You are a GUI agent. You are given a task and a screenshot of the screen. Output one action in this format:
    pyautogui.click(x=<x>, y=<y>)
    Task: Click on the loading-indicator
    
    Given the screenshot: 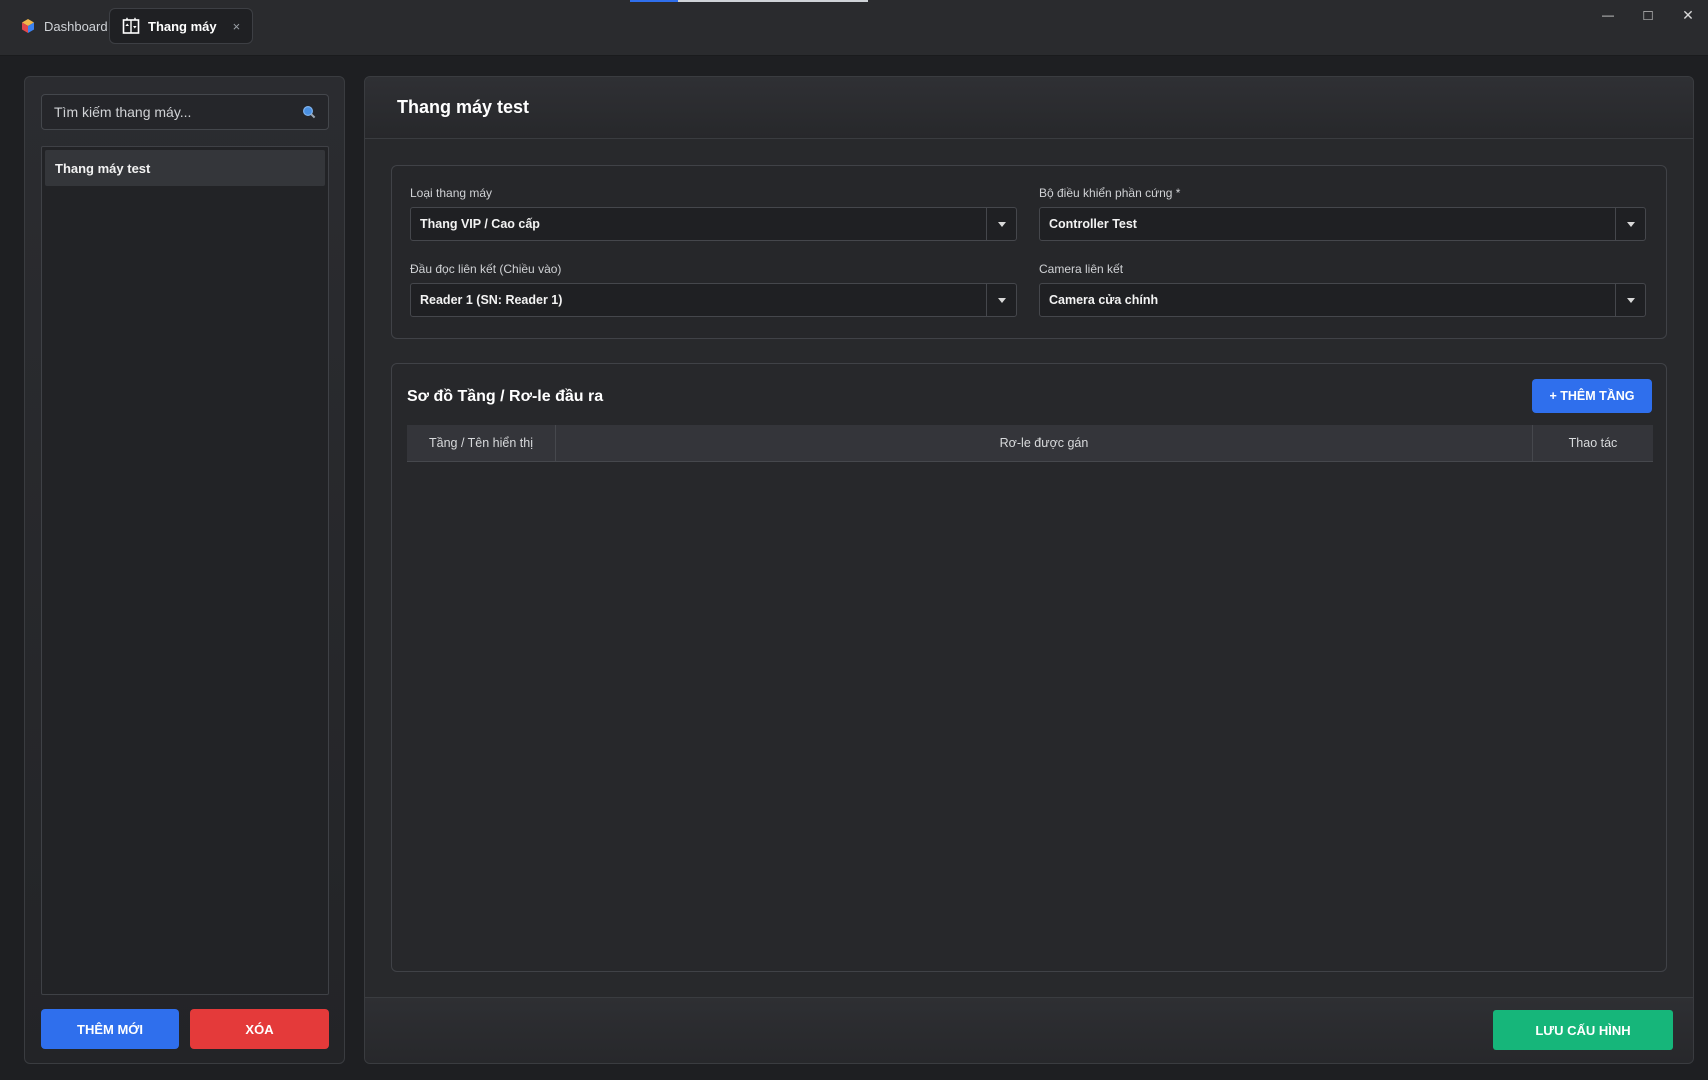 What is the action you would take?
    pyautogui.click(x=654, y=1)
    